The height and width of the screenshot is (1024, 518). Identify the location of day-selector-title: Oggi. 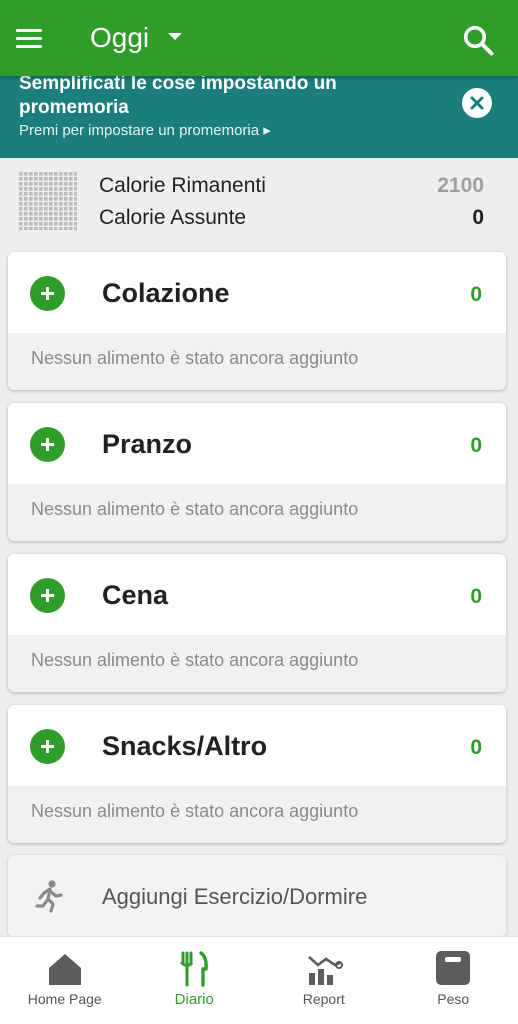
(119, 38).